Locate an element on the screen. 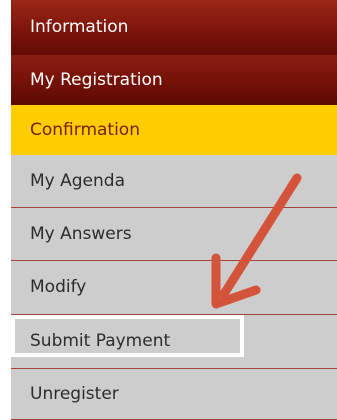 Image resolution: width=337 pixels, height=420 pixels. menu-item-label: Unregister is located at coordinates (74, 393).